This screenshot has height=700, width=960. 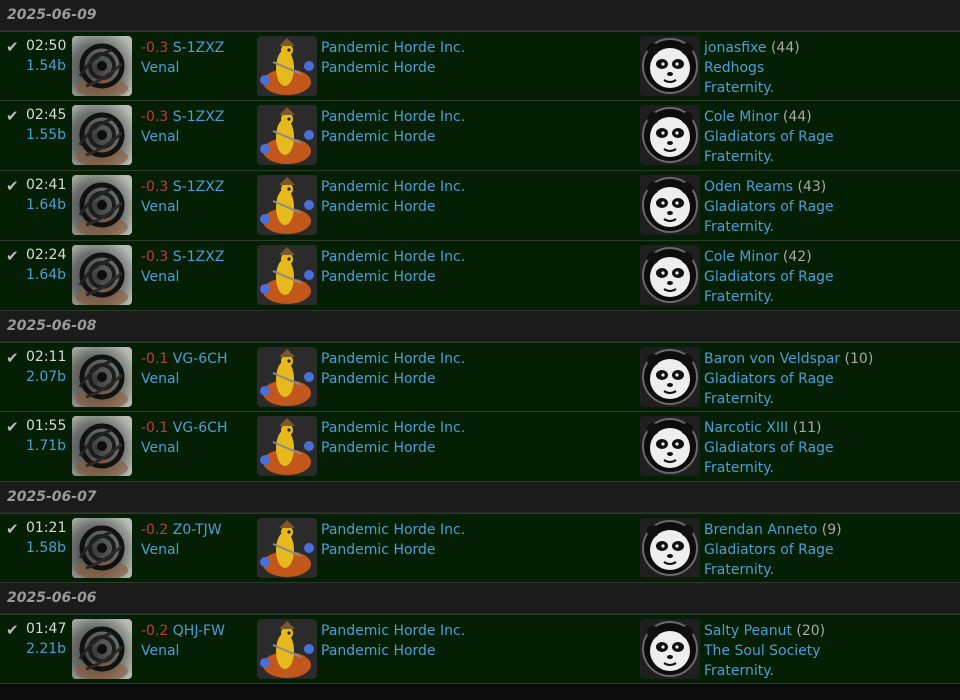 I want to click on victim-corp-link: The Soul Society, so click(x=764, y=651).